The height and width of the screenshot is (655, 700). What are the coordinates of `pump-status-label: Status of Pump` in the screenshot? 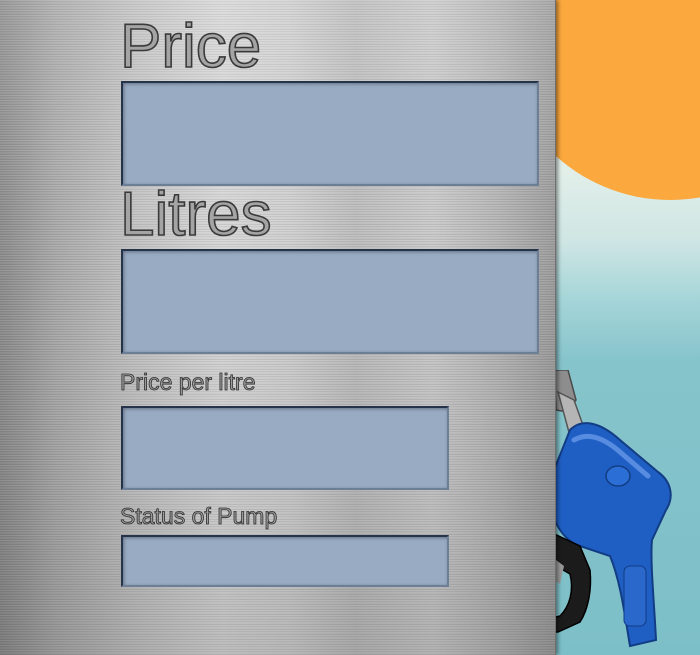 It's located at (199, 516).